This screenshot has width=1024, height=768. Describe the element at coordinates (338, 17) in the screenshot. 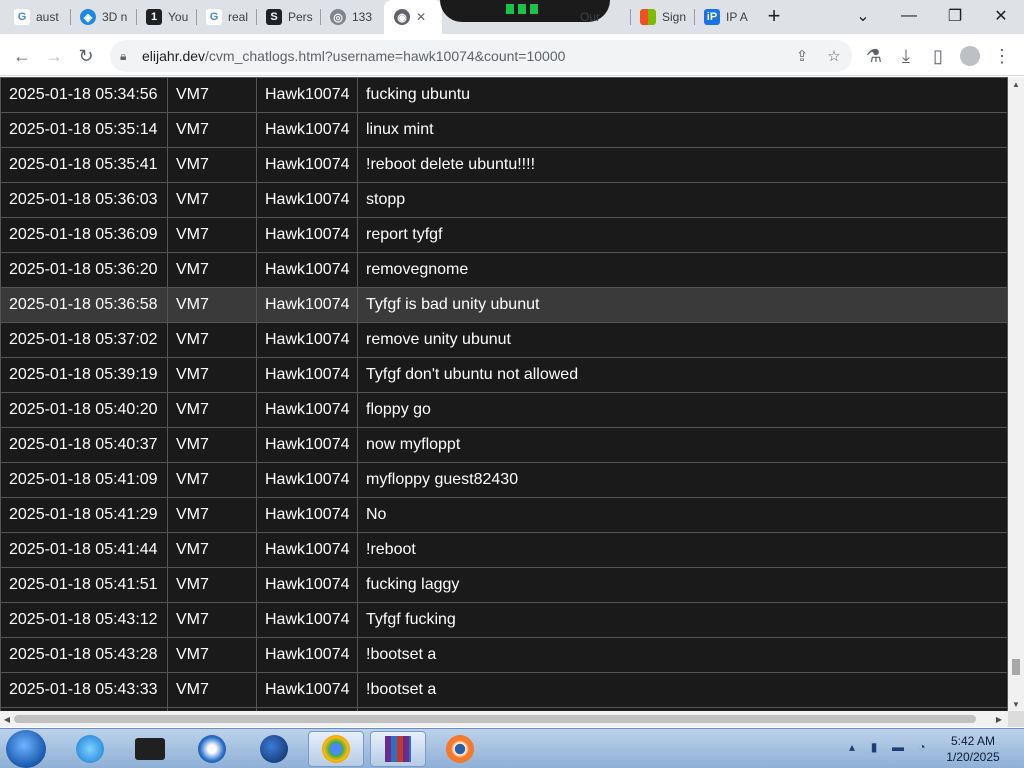

I see `globe-icon: ◎` at that location.